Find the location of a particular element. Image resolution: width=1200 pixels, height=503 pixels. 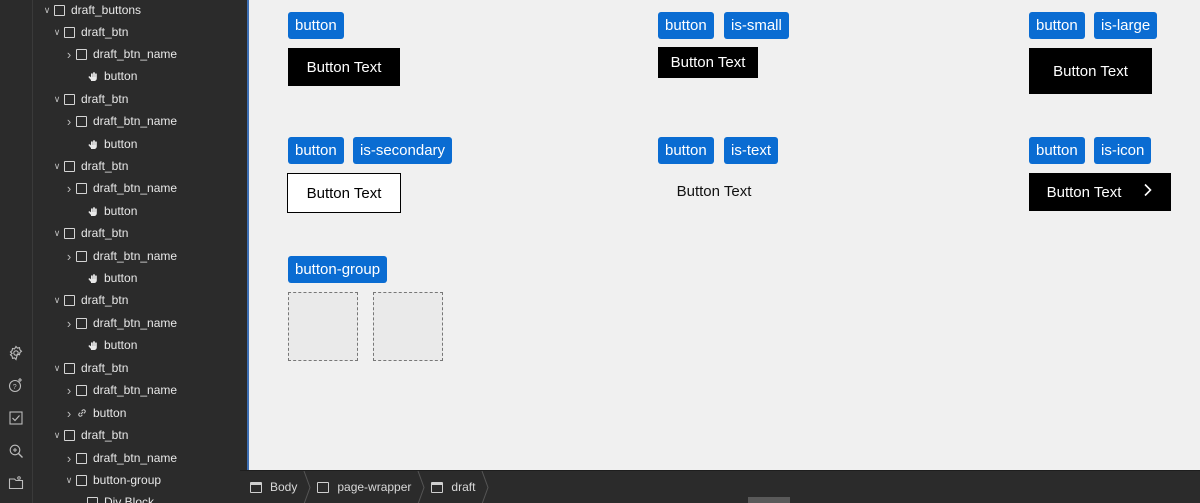

breadcrumb-label: Body is located at coordinates (284, 487).